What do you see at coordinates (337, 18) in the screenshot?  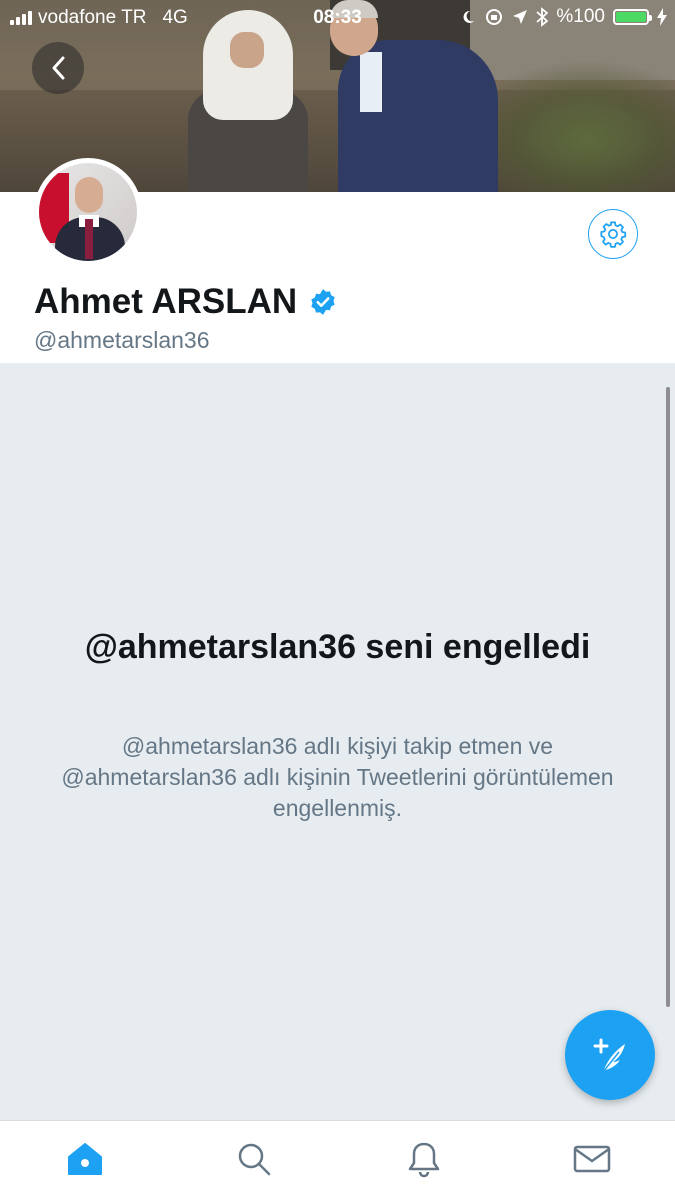 I see `status-bar: vodafone TR 4G 08:33 %100` at bounding box center [337, 18].